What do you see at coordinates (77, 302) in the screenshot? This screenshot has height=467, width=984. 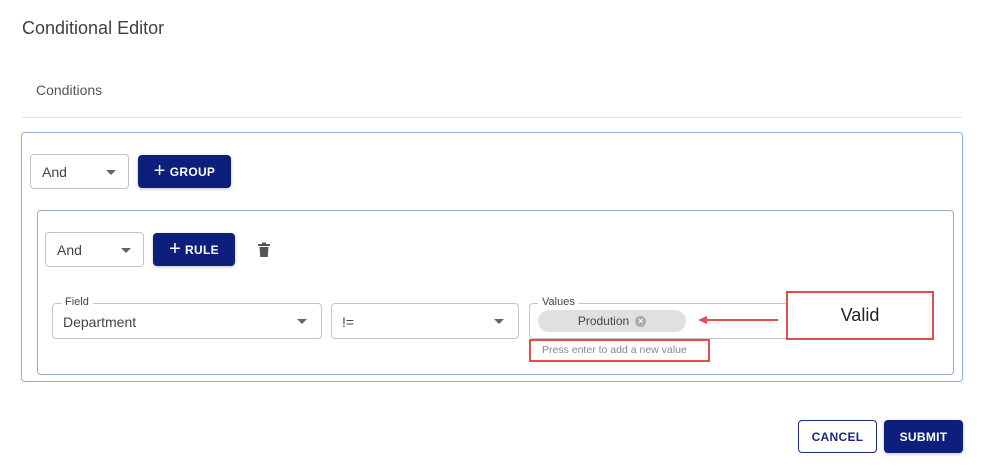 I see `field-label: Field` at bounding box center [77, 302].